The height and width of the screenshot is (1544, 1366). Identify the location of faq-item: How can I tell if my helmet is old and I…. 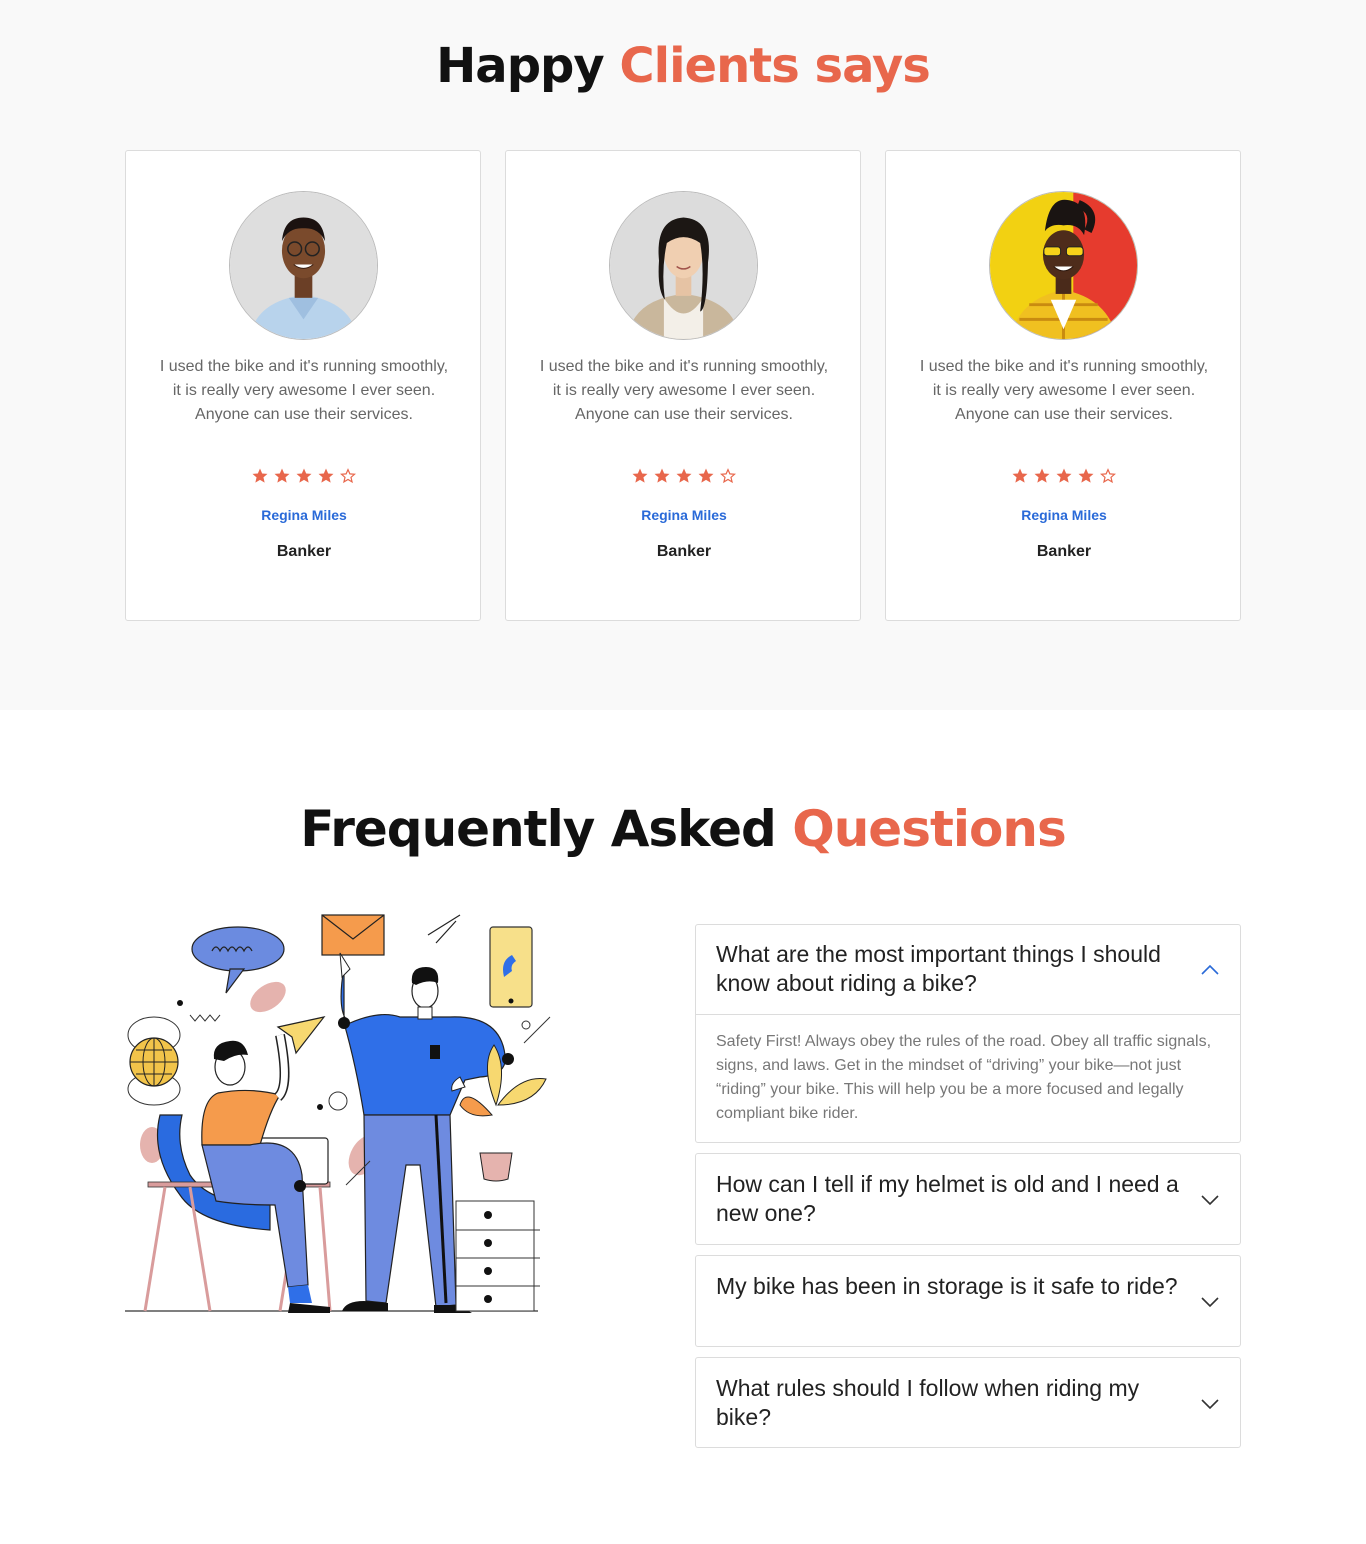
(968, 1199).